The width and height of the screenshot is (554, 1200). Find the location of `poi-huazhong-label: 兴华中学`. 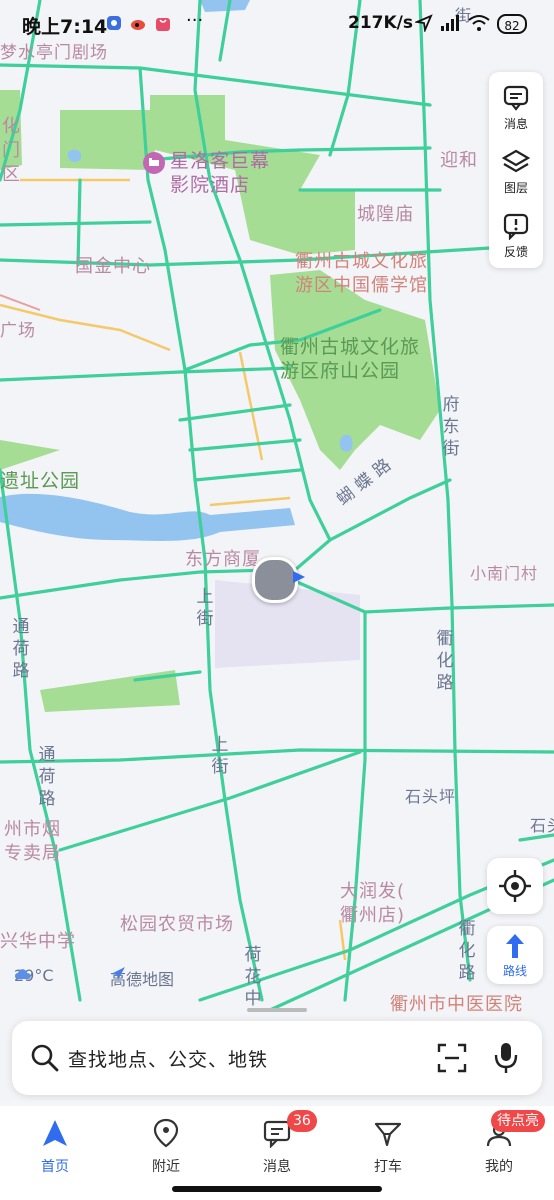

poi-huazhong-label: 兴华中学 is located at coordinates (38, 940).